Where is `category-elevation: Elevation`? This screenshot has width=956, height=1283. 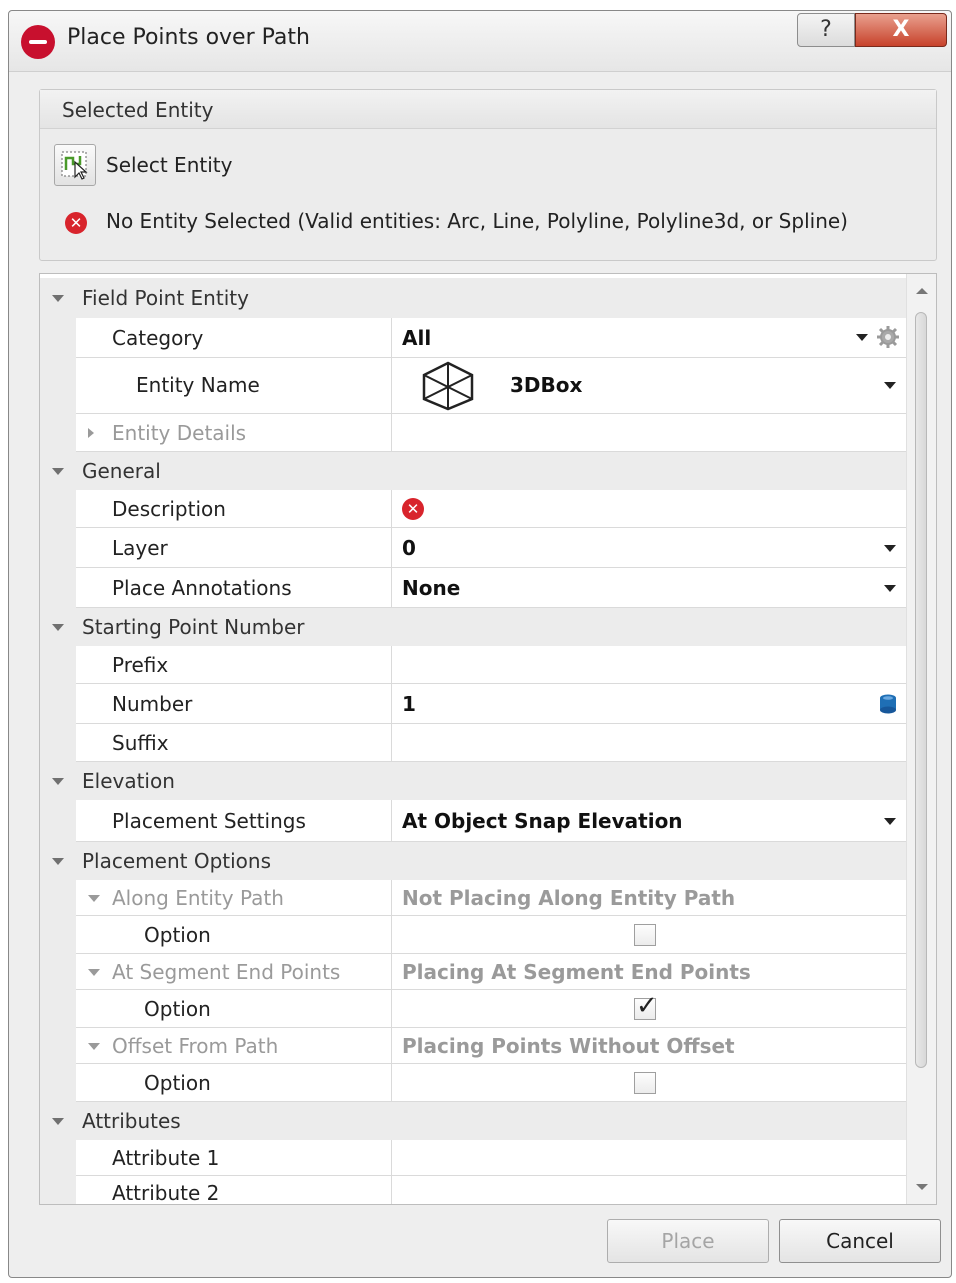
category-elevation: Elevation is located at coordinates (473, 781).